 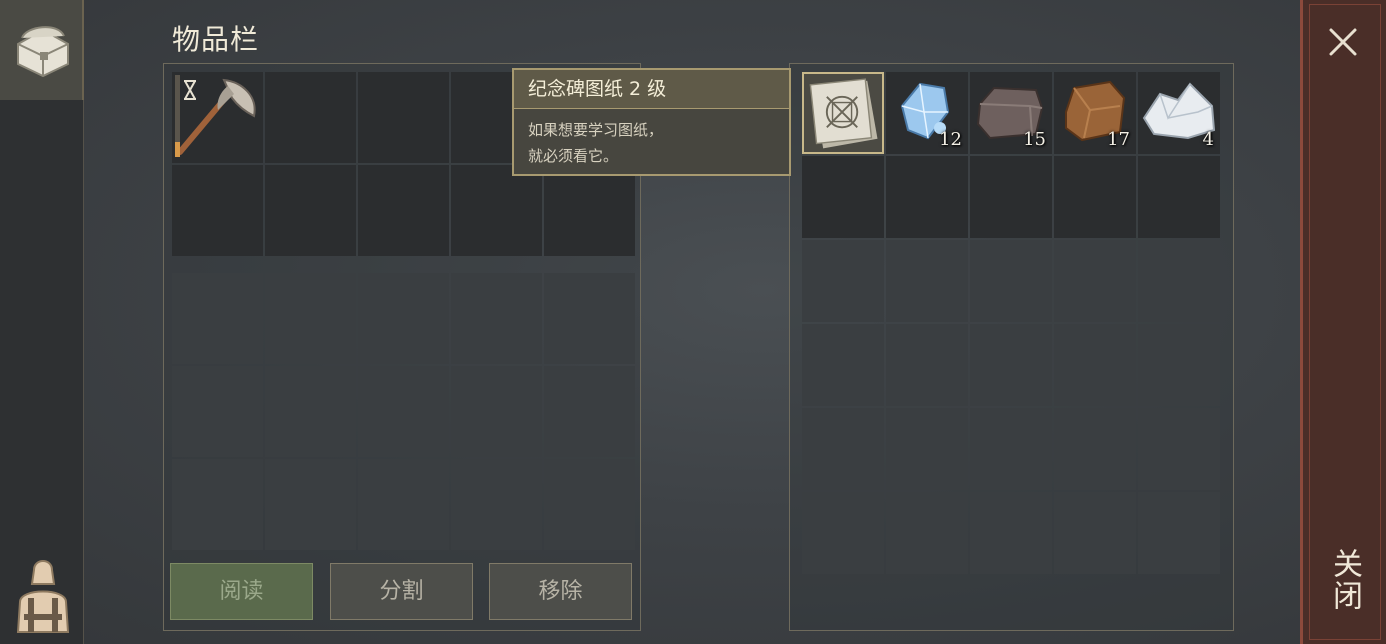 I want to click on close-button: 关闭, so click(x=1344, y=580).